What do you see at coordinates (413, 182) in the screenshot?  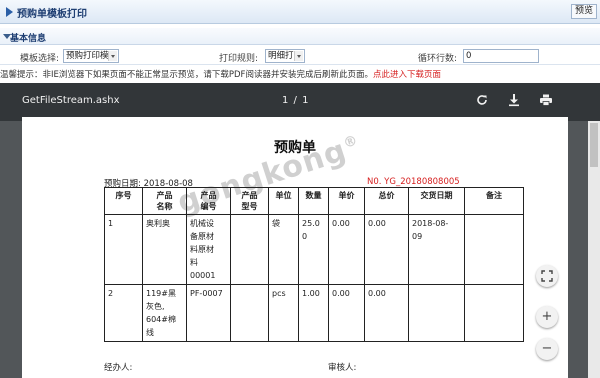 I see `order-number: N0. YG_20180808005` at bounding box center [413, 182].